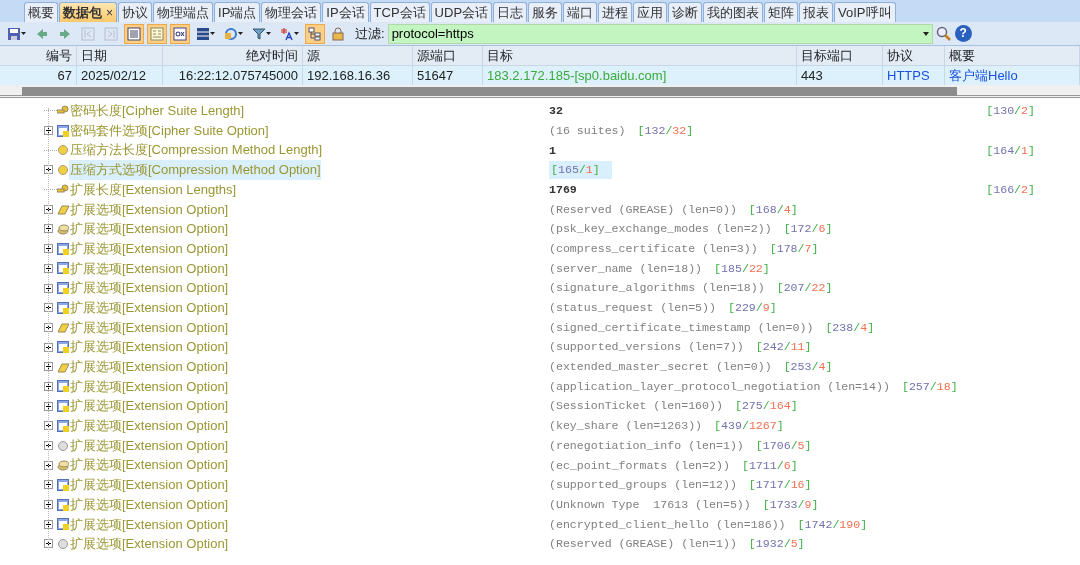 The image size is (1080, 565). What do you see at coordinates (943, 33) in the screenshot?
I see `search-icon` at bounding box center [943, 33].